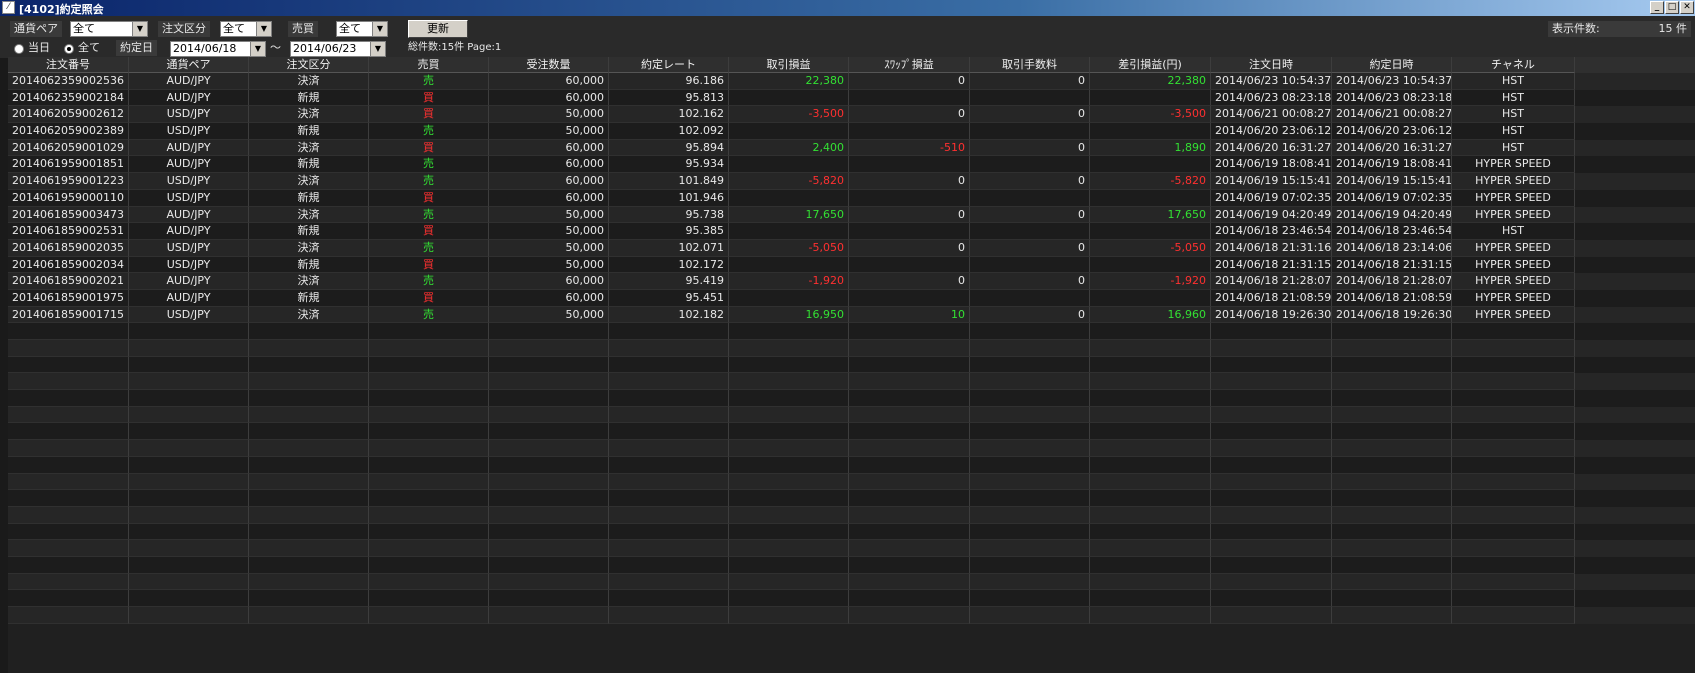  Describe the element at coordinates (19, 49) in the screenshot. I see `radio-today` at that location.